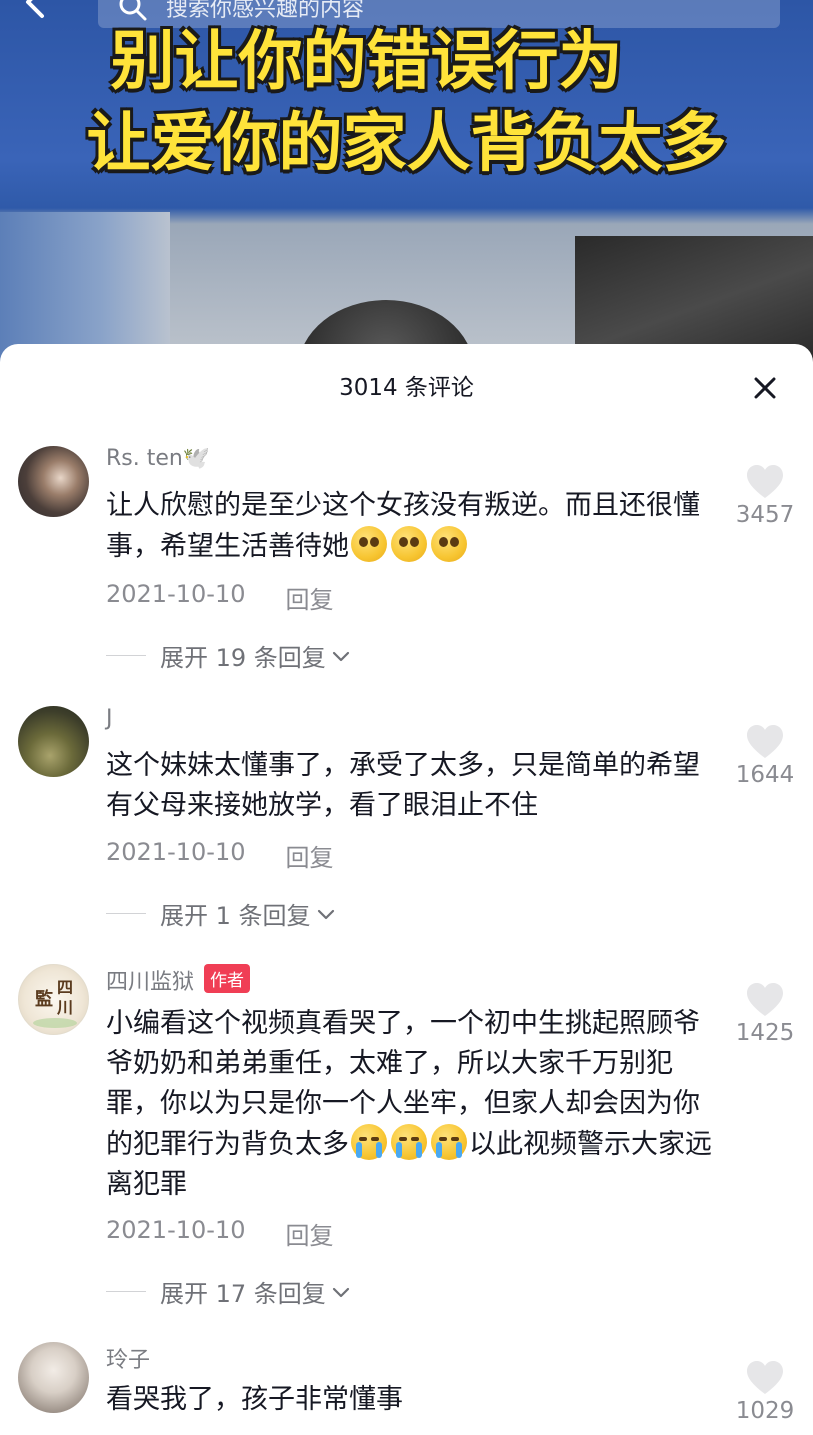  I want to click on expand-replies-label: 展开 17 条回复, so click(243, 1294).